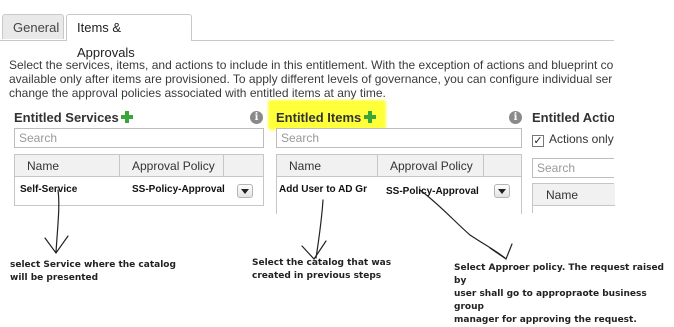 The image size is (674, 327). Describe the element at coordinates (93, 265) in the screenshot. I see `note-line: select Service where the catalog` at that location.